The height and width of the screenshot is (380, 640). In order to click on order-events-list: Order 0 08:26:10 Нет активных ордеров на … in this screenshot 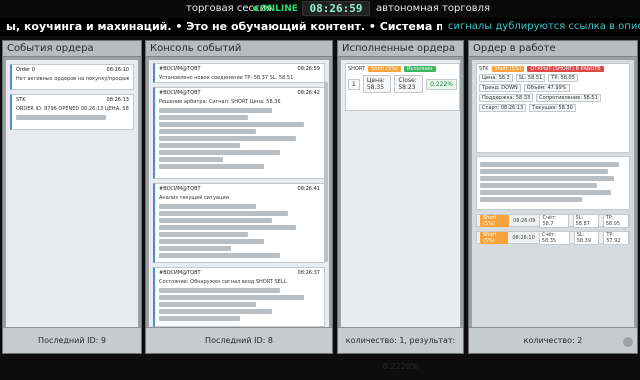, I will do `click(72, 193)`.